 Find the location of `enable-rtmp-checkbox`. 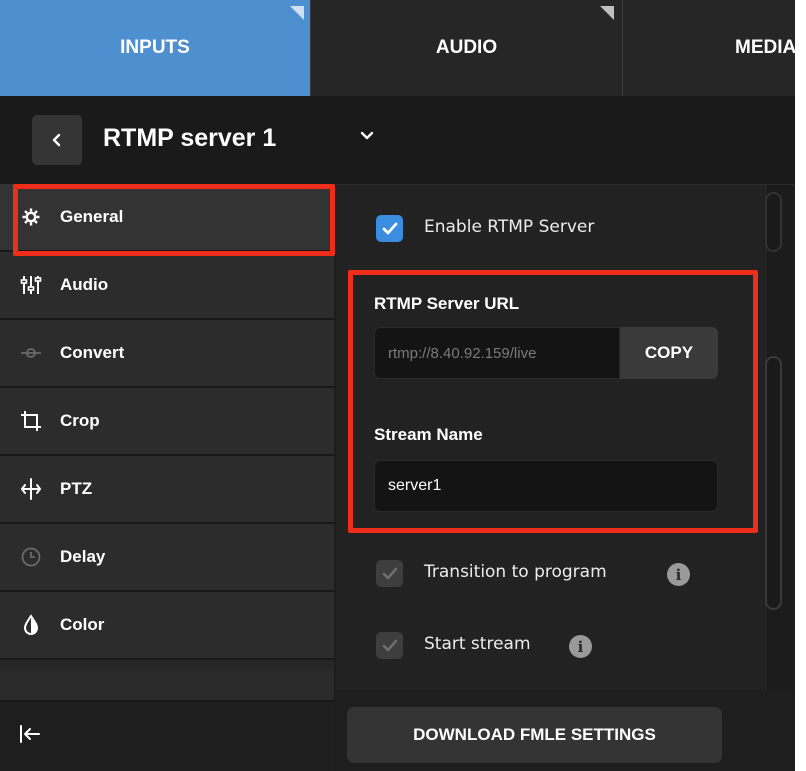

enable-rtmp-checkbox is located at coordinates (389, 228).